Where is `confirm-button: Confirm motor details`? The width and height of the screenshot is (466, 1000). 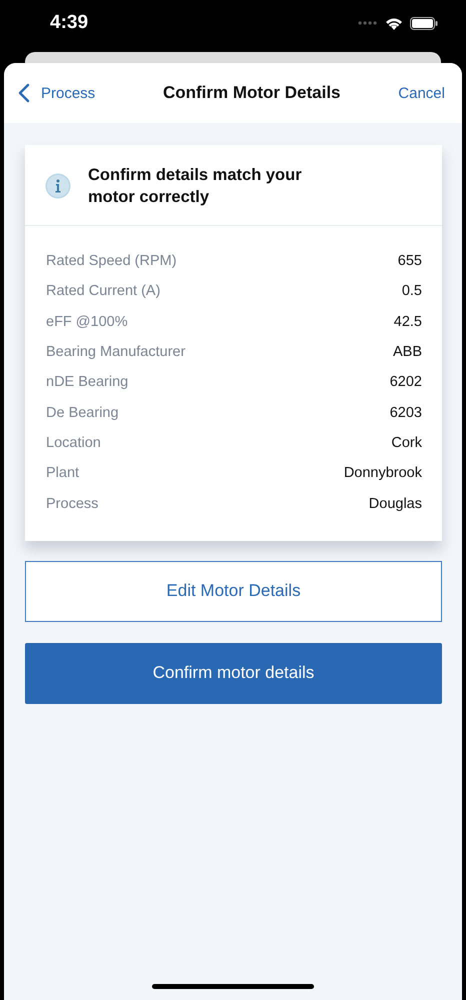 confirm-button: Confirm motor details is located at coordinates (233, 673).